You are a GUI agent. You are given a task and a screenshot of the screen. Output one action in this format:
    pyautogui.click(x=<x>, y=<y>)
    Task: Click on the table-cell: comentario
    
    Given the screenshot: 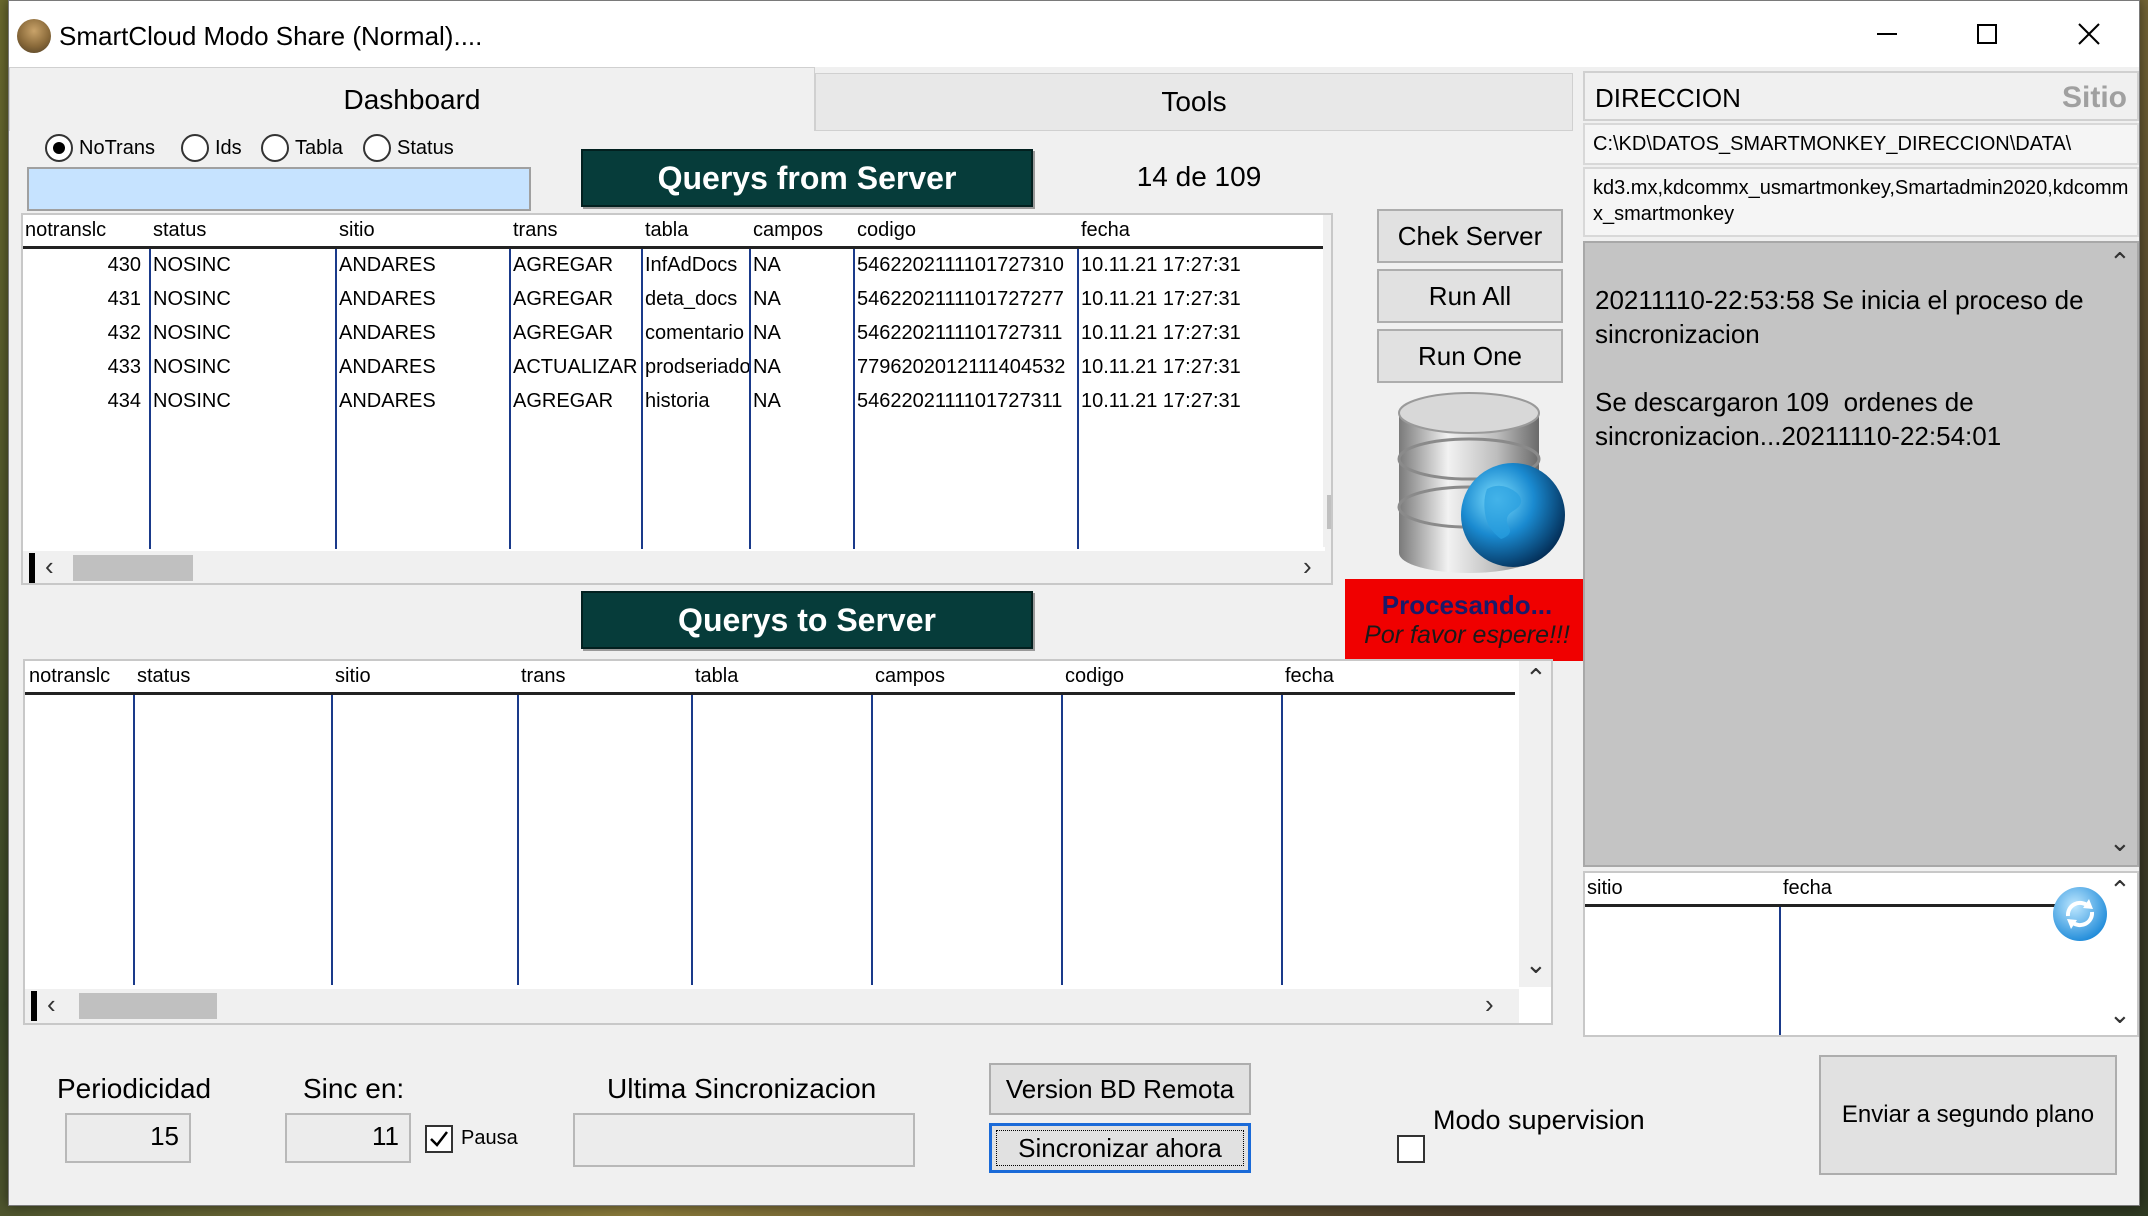 What is the action you would take?
    pyautogui.click(x=697, y=333)
    